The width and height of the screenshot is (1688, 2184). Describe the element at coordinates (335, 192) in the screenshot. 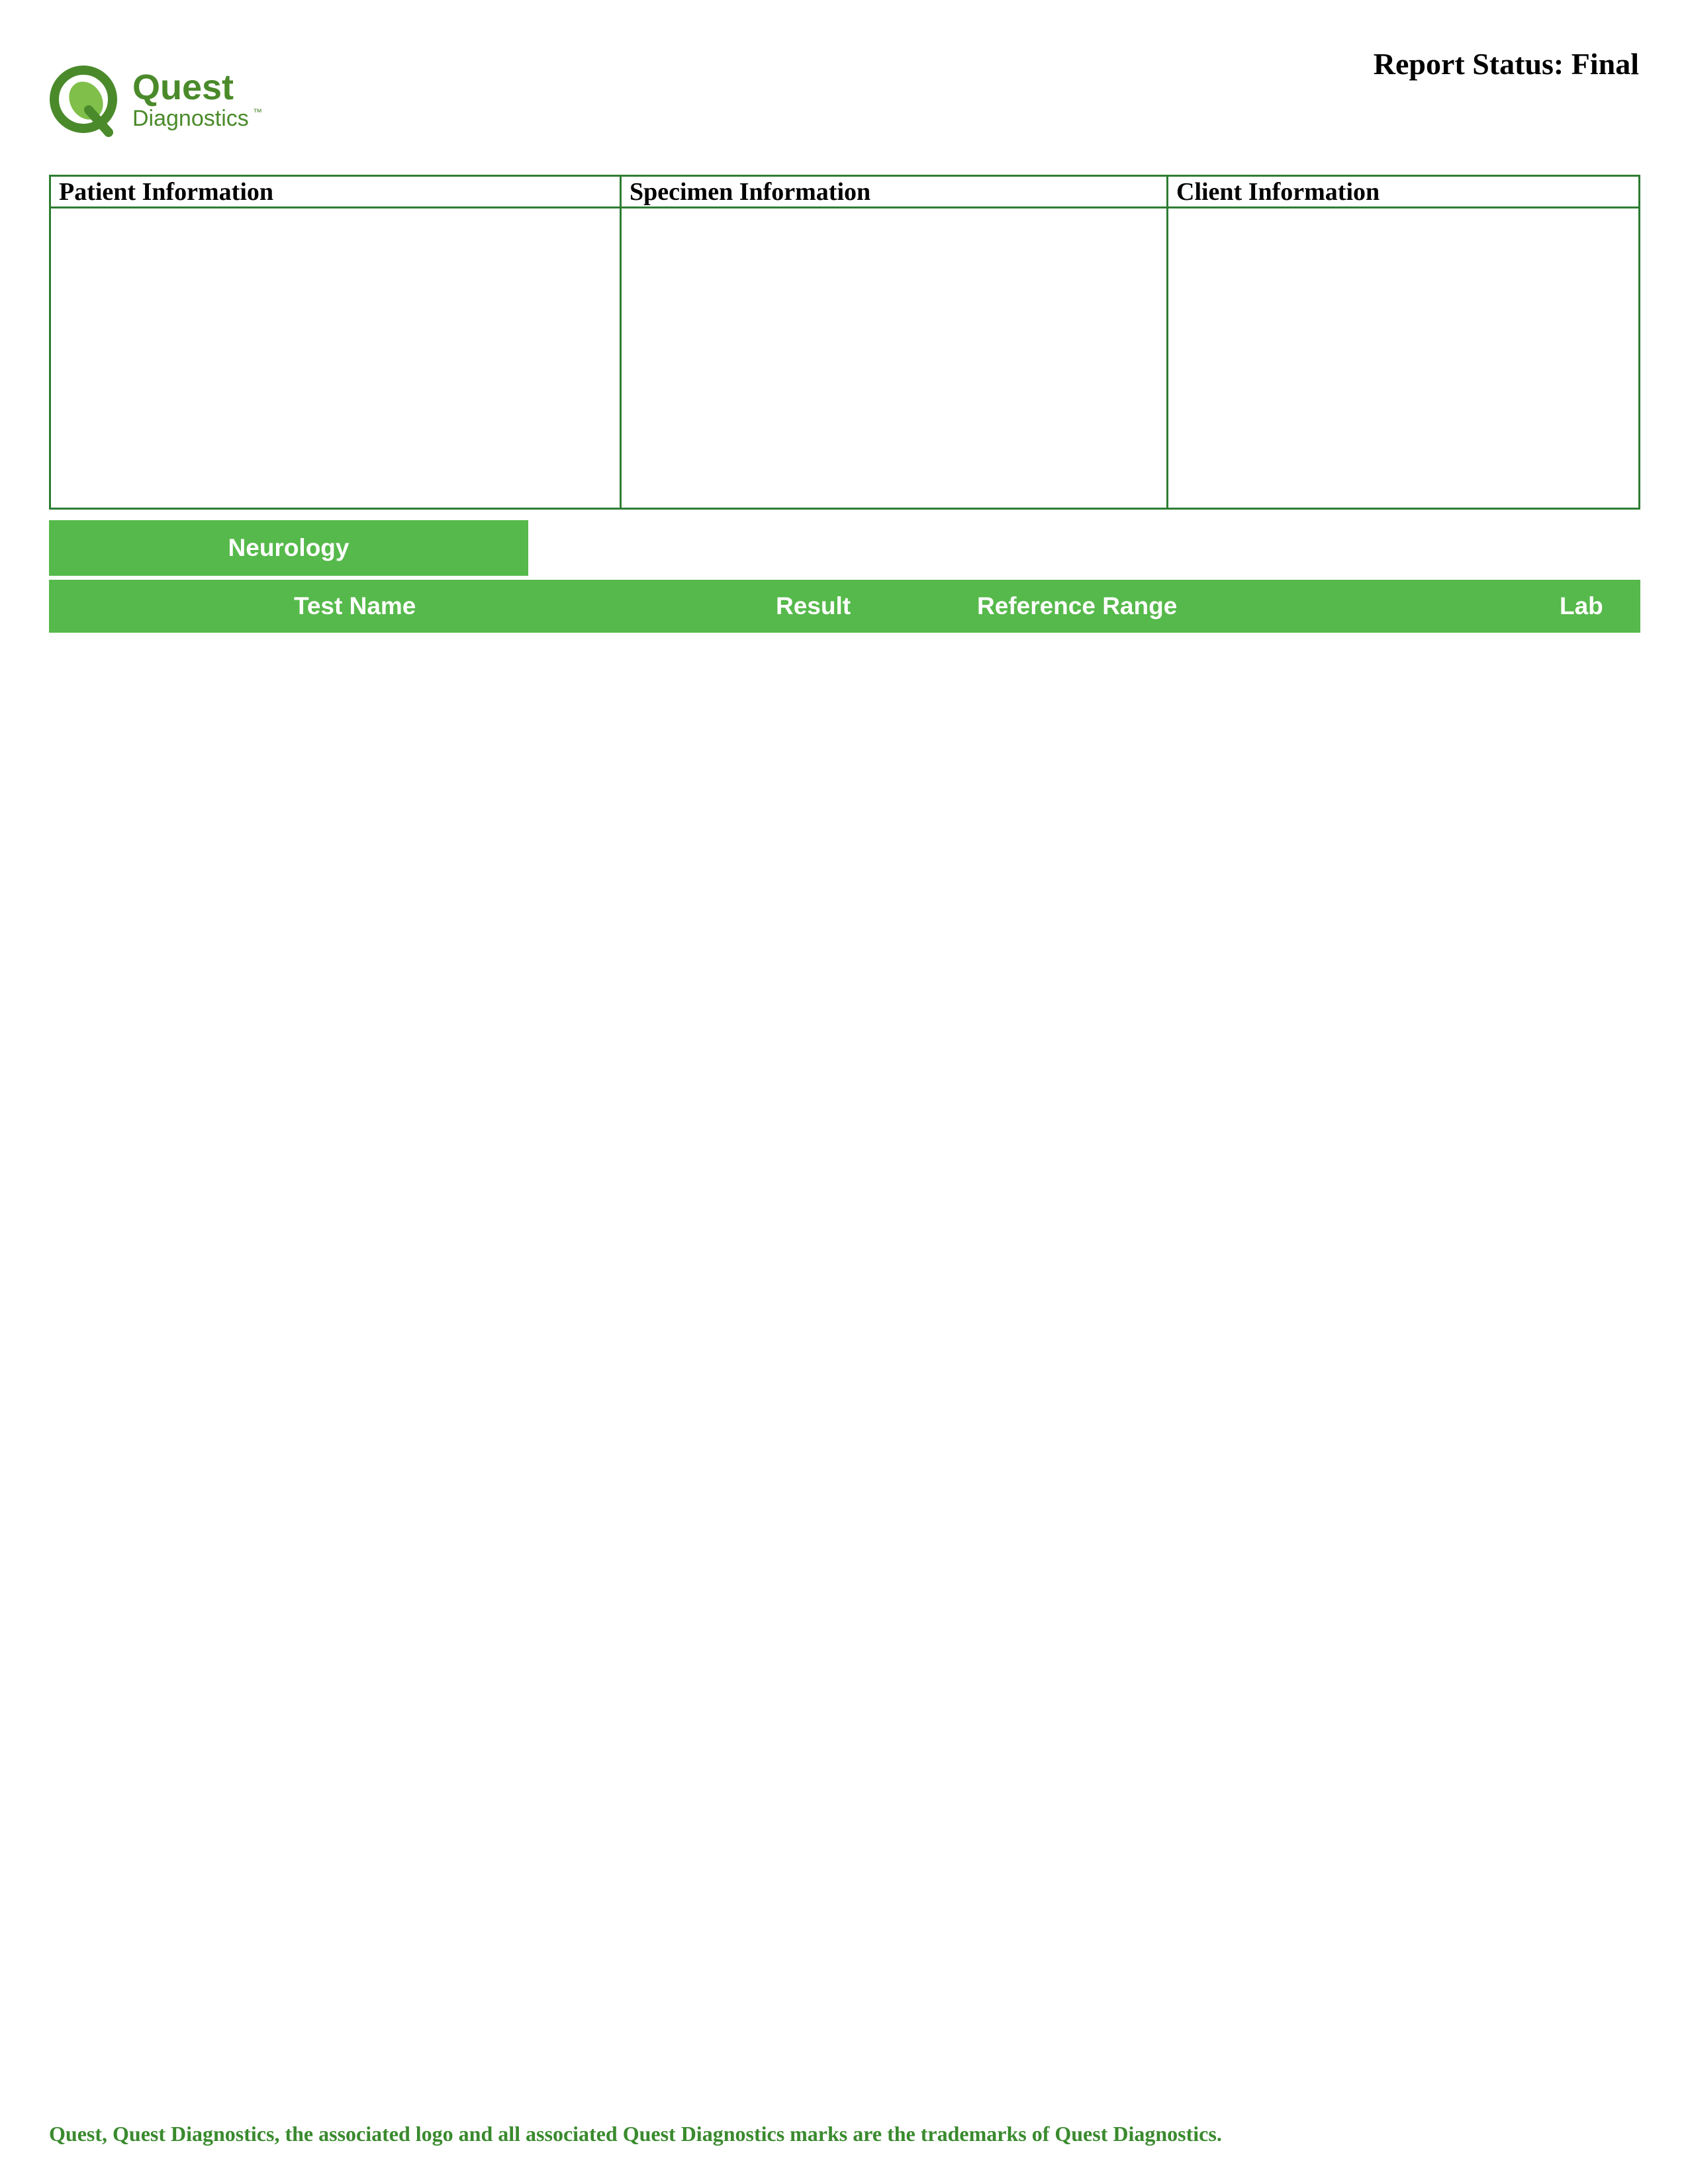

I see `patient-information-header: Patient Information` at that location.